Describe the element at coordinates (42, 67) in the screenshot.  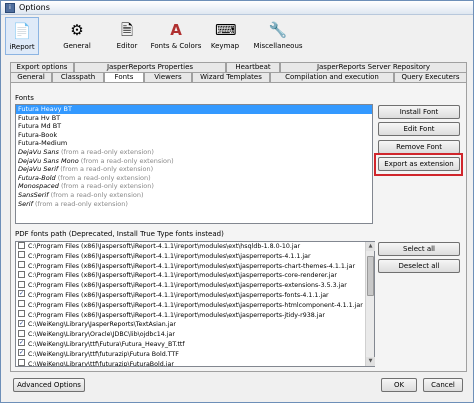
I see `tab-export-options: Export options` at that location.